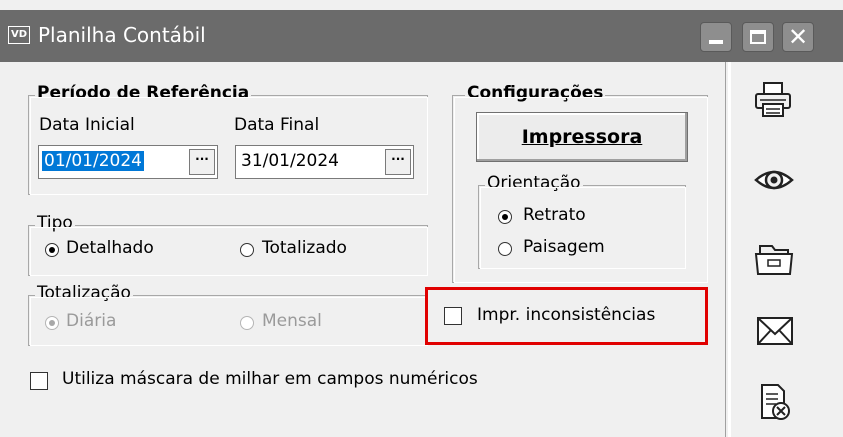 This screenshot has width=843, height=437. I want to click on periodo-legend: Período de Referência, so click(143, 93).